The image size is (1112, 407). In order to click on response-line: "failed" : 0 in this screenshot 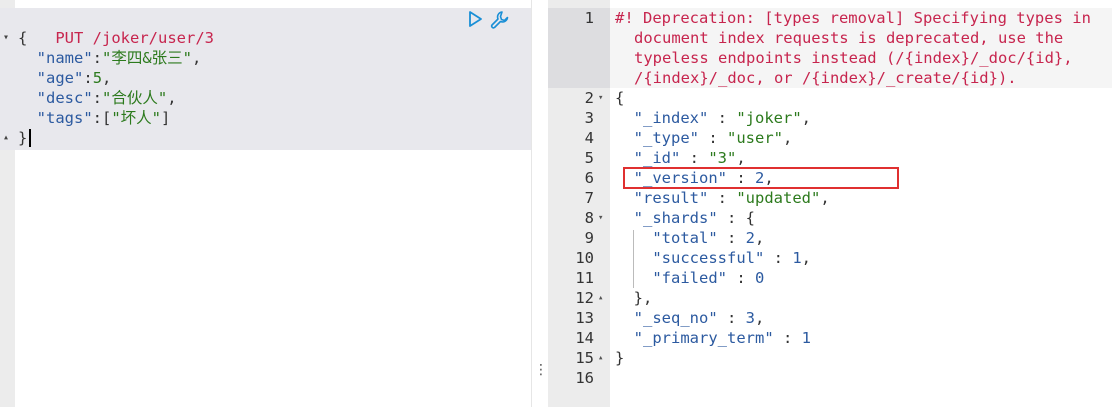, I will do `click(708, 278)`.